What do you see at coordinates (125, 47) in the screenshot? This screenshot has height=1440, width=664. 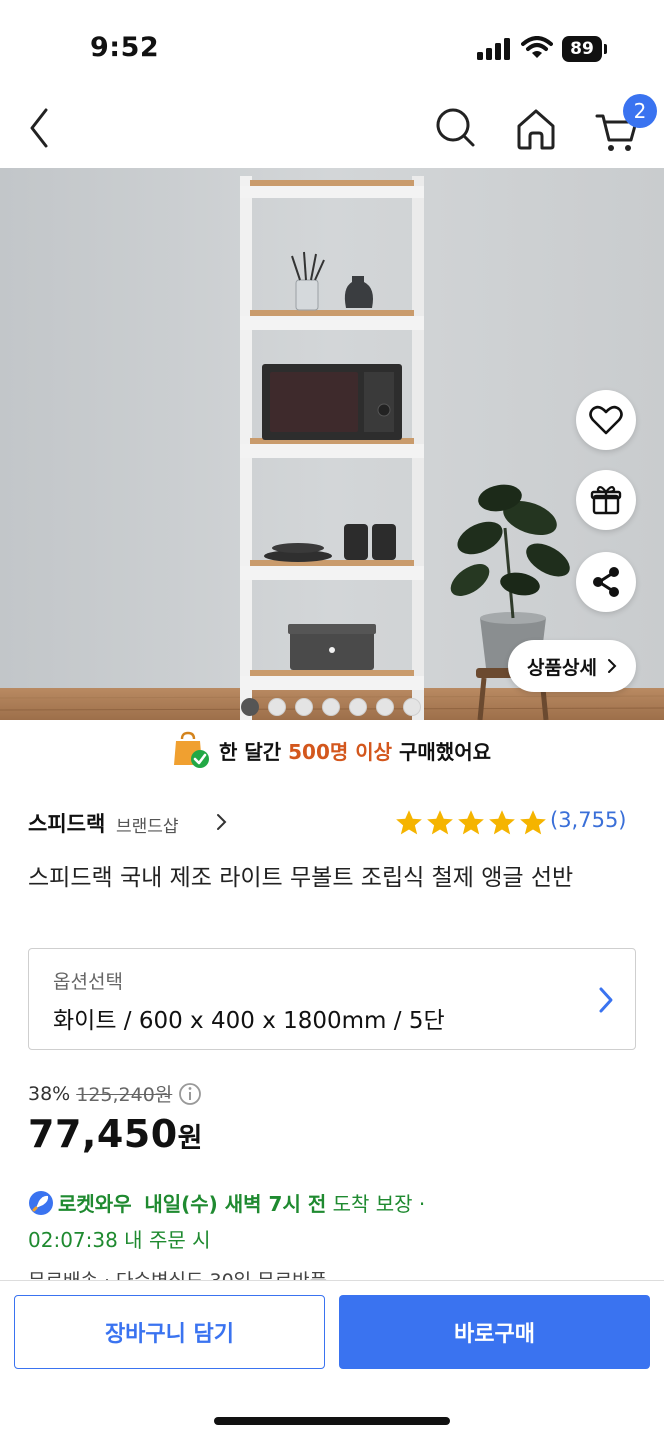 I see `status-time: 9:52` at bounding box center [125, 47].